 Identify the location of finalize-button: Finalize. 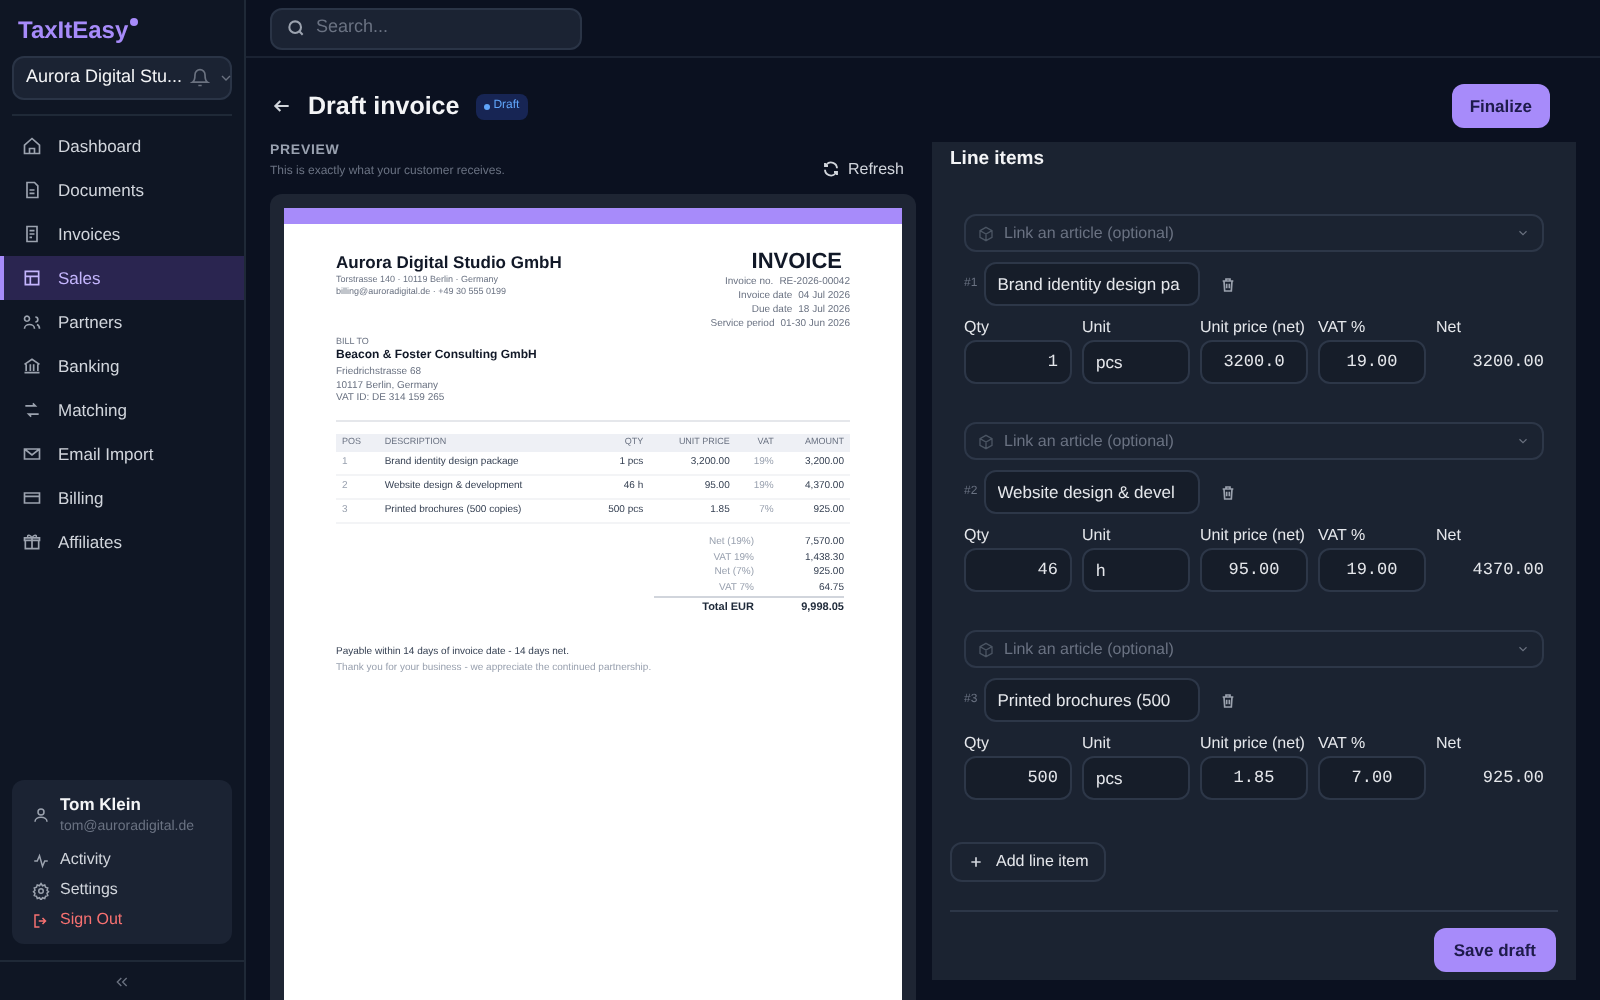
(1500, 106).